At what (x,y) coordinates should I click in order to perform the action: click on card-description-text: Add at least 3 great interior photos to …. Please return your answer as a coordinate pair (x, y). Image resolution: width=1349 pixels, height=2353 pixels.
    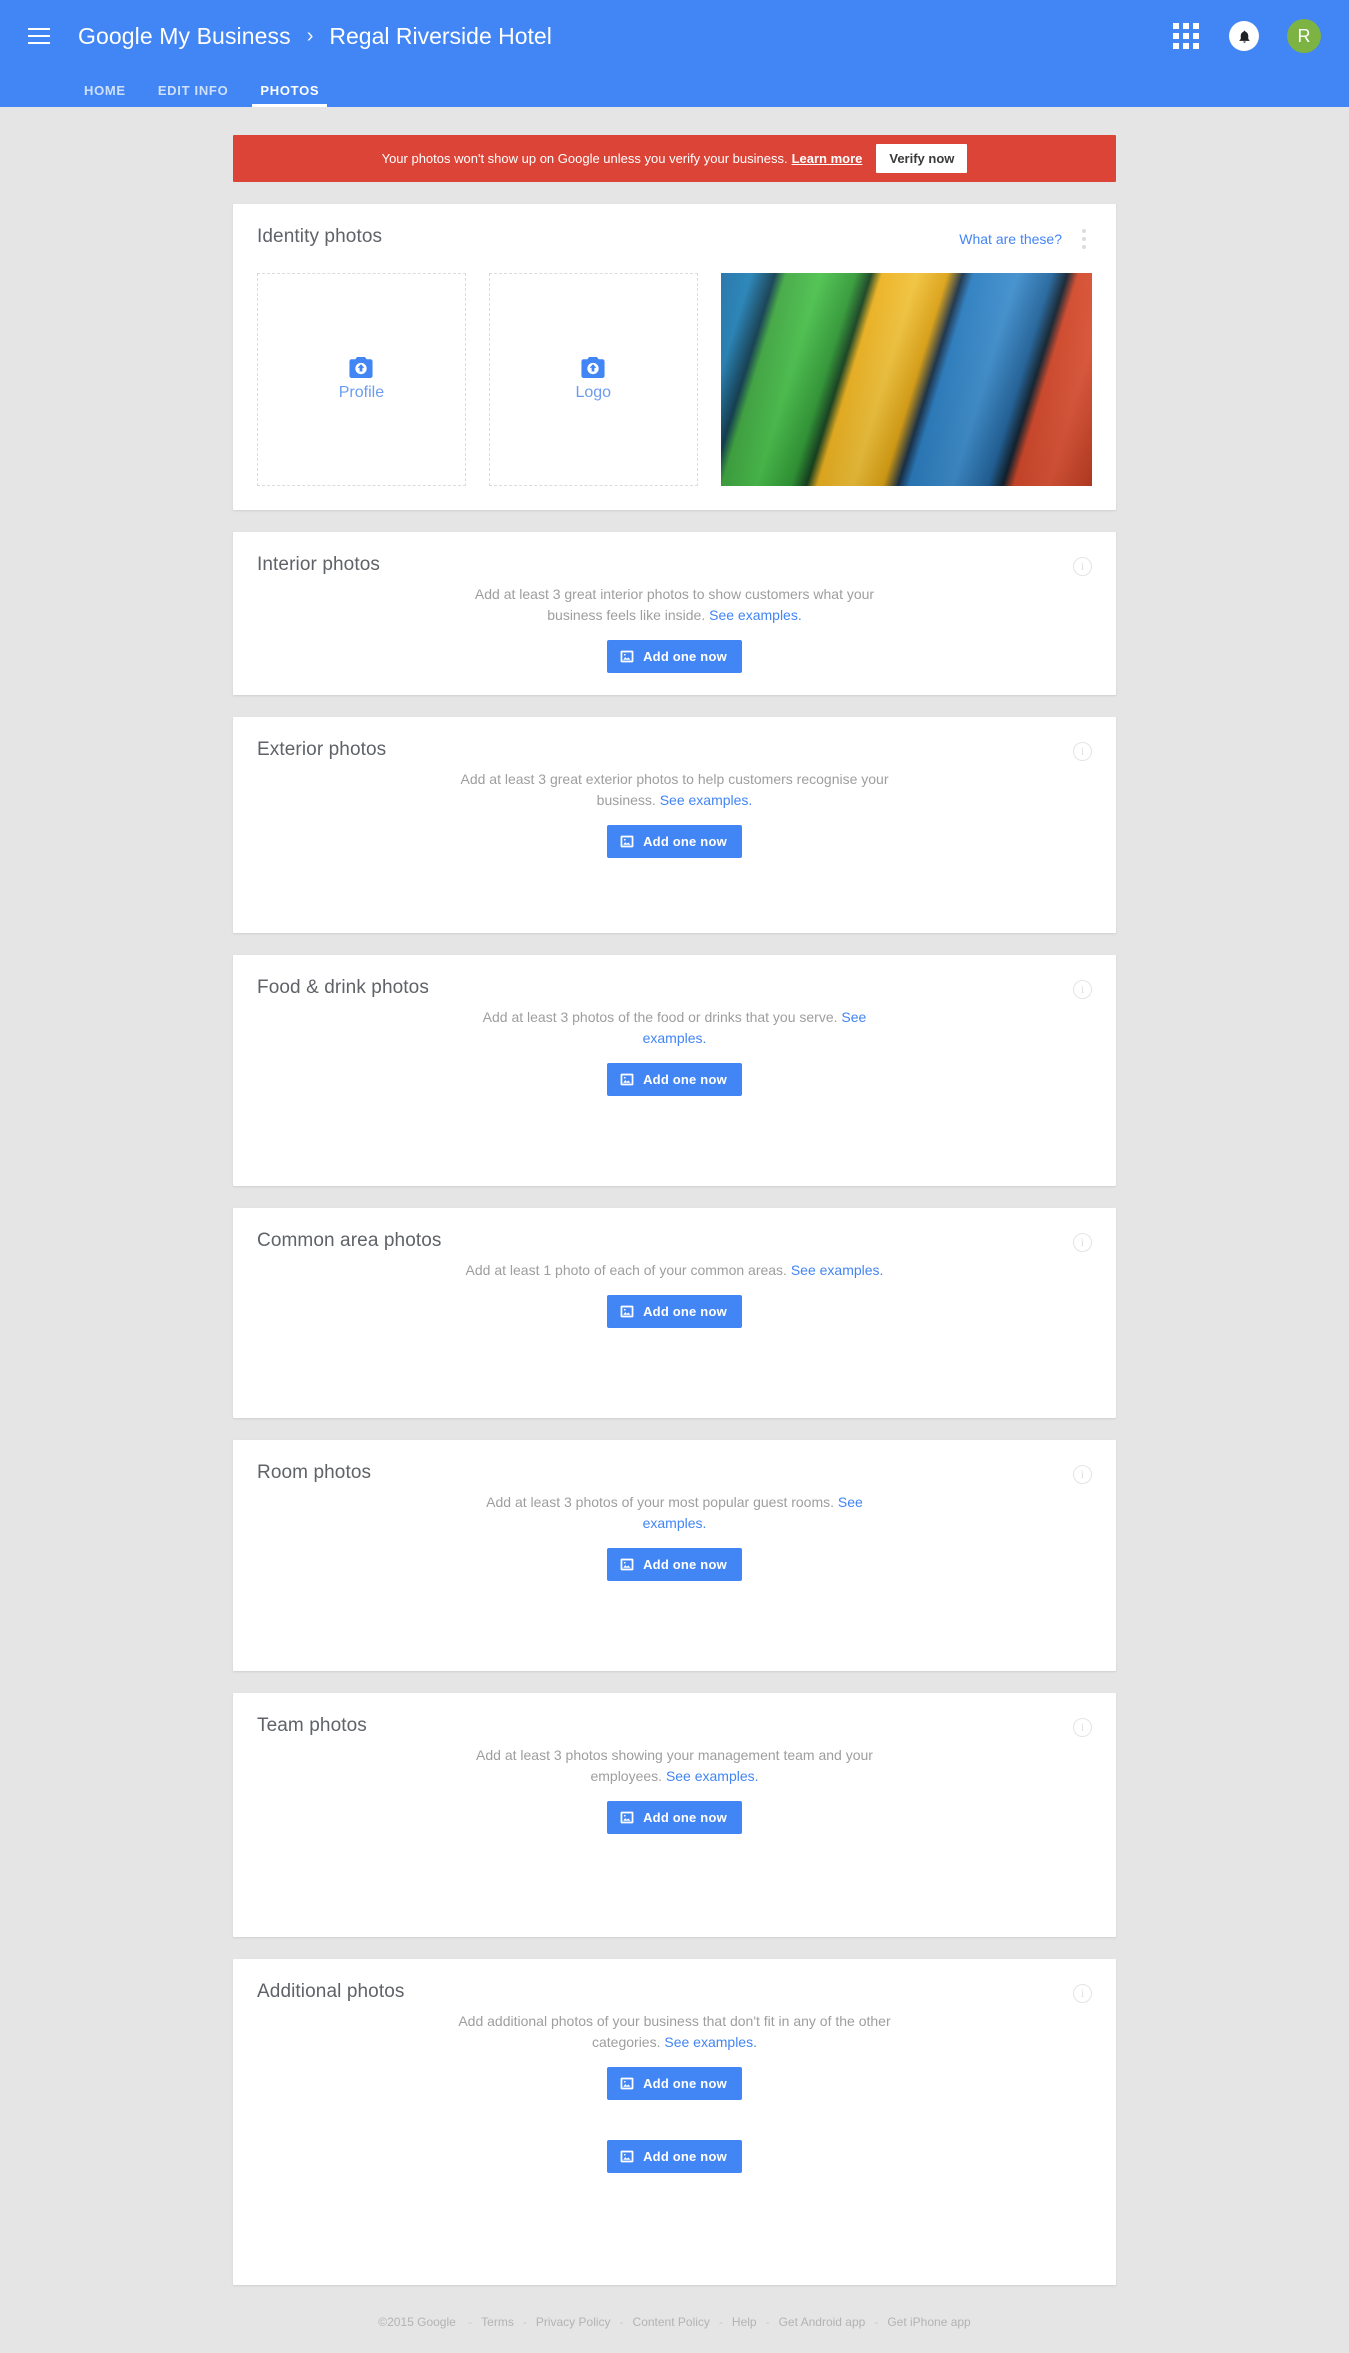
    Looking at the image, I should click on (674, 604).